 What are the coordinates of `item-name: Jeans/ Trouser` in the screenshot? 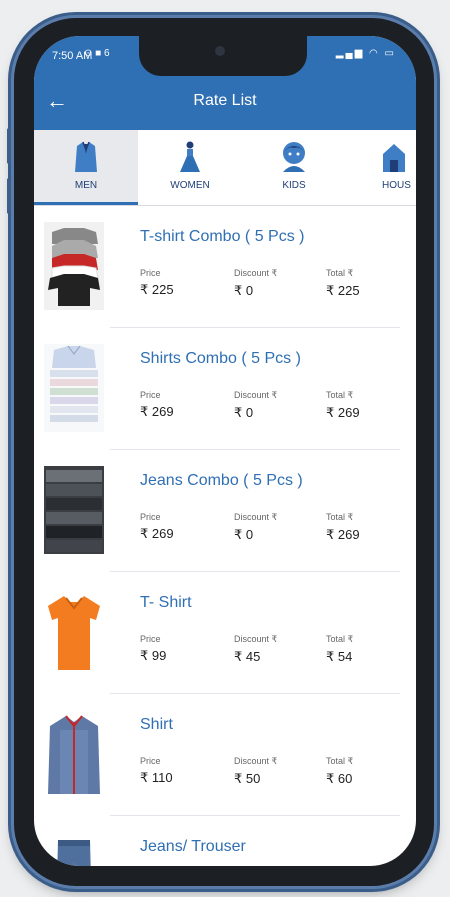 It's located at (193, 846).